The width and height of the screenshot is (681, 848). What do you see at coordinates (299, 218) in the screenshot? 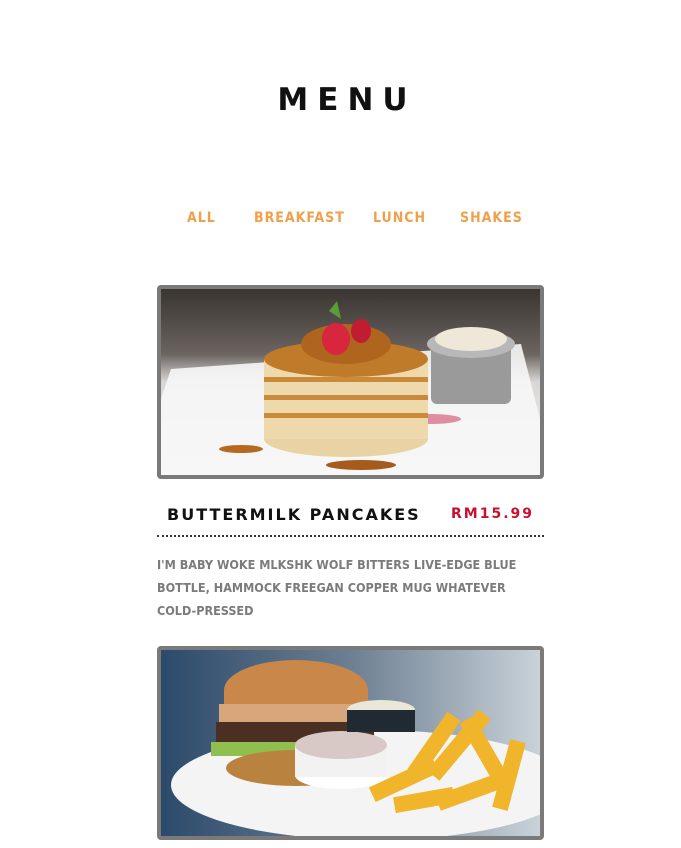
I see `filter-breakfast-button: BREAKFAST` at bounding box center [299, 218].